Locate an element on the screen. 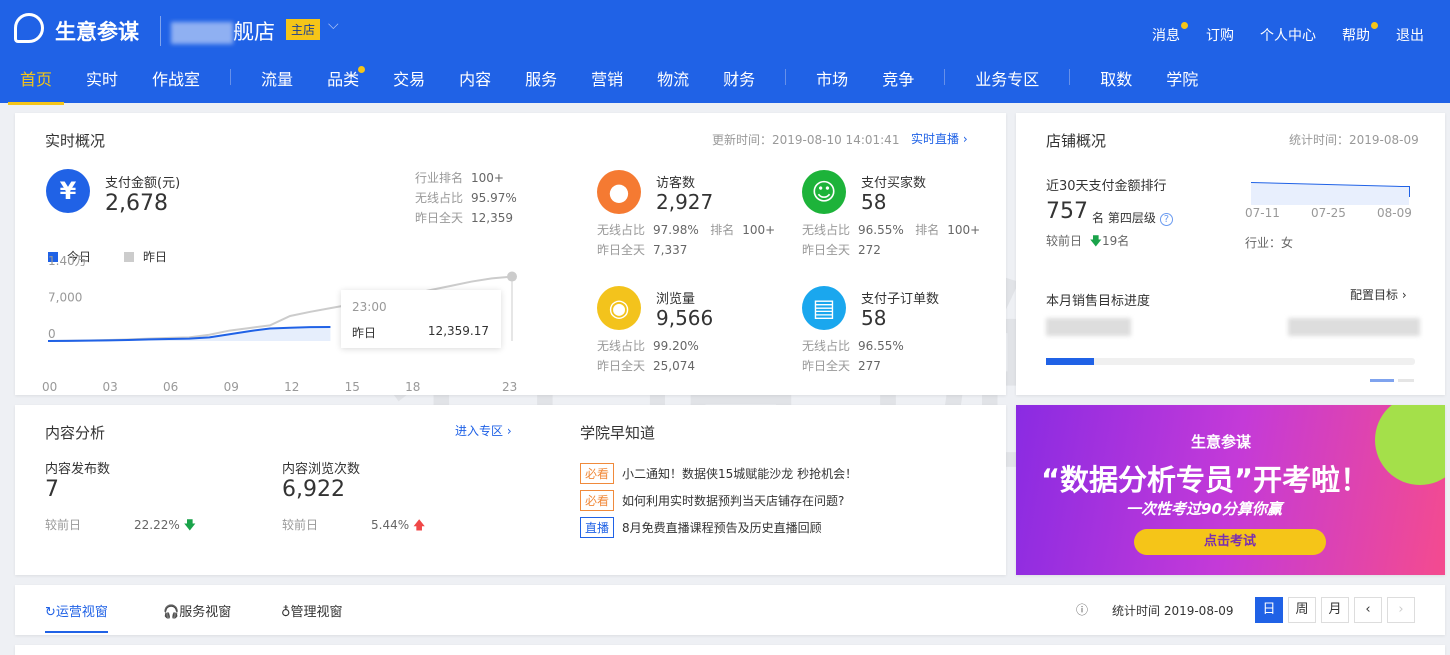 The height and width of the screenshot is (655, 1450). y-tick-label: 1.40万 is located at coordinates (67, 261).